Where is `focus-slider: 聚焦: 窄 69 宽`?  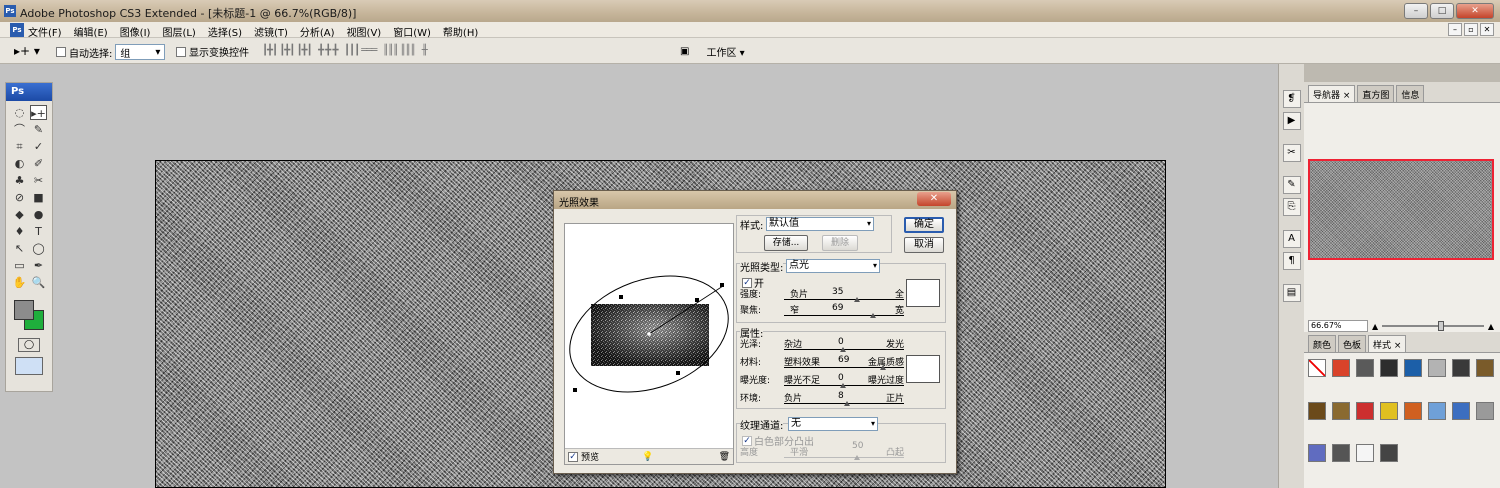 focus-slider: 聚焦: 窄 69 宽 is located at coordinates (822, 311).